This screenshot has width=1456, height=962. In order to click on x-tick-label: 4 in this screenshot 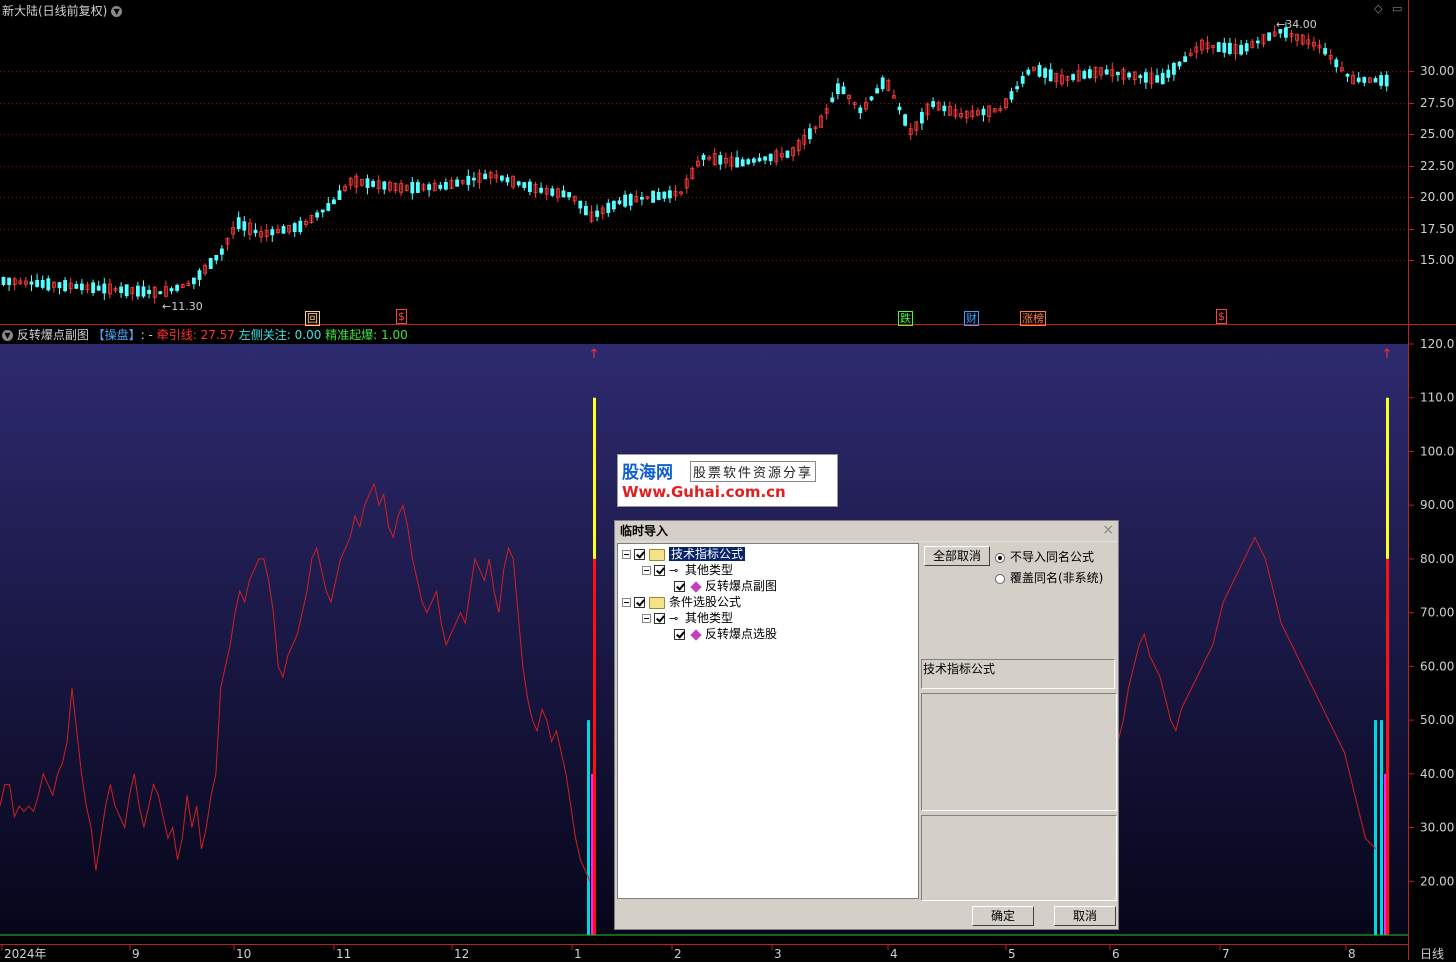, I will do `click(894, 953)`.